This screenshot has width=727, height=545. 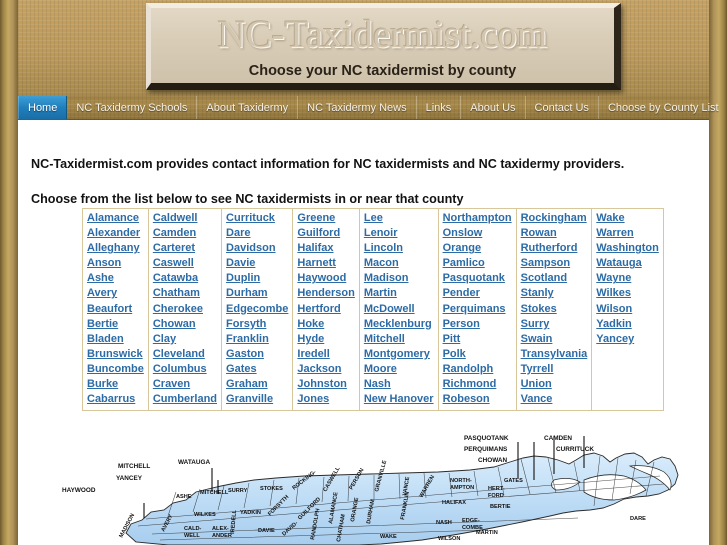 What do you see at coordinates (554, 369) in the screenshot?
I see `county-link-tyrrell: Tyrrell` at bounding box center [554, 369].